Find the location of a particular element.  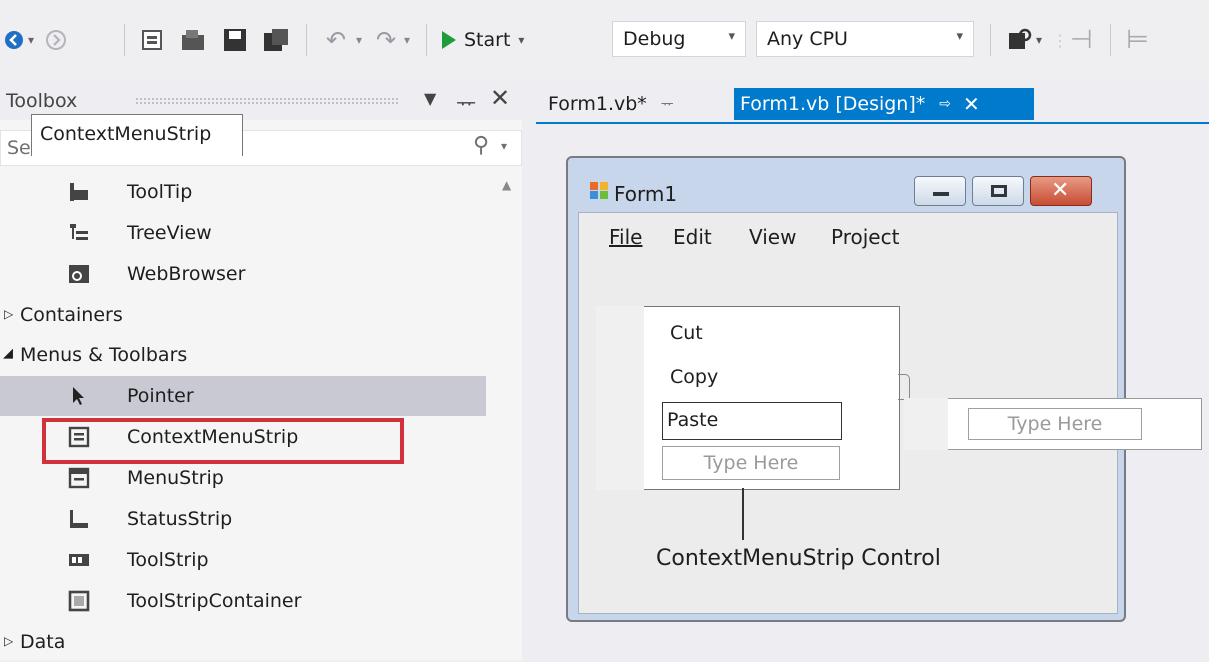

toolbox-item-label: WebBrowser is located at coordinates (186, 274).